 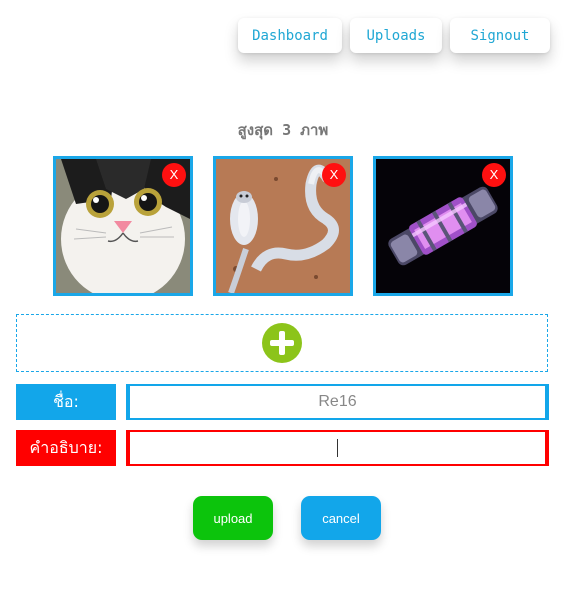 What do you see at coordinates (123, 226) in the screenshot?
I see `thumbnail-cat: X` at bounding box center [123, 226].